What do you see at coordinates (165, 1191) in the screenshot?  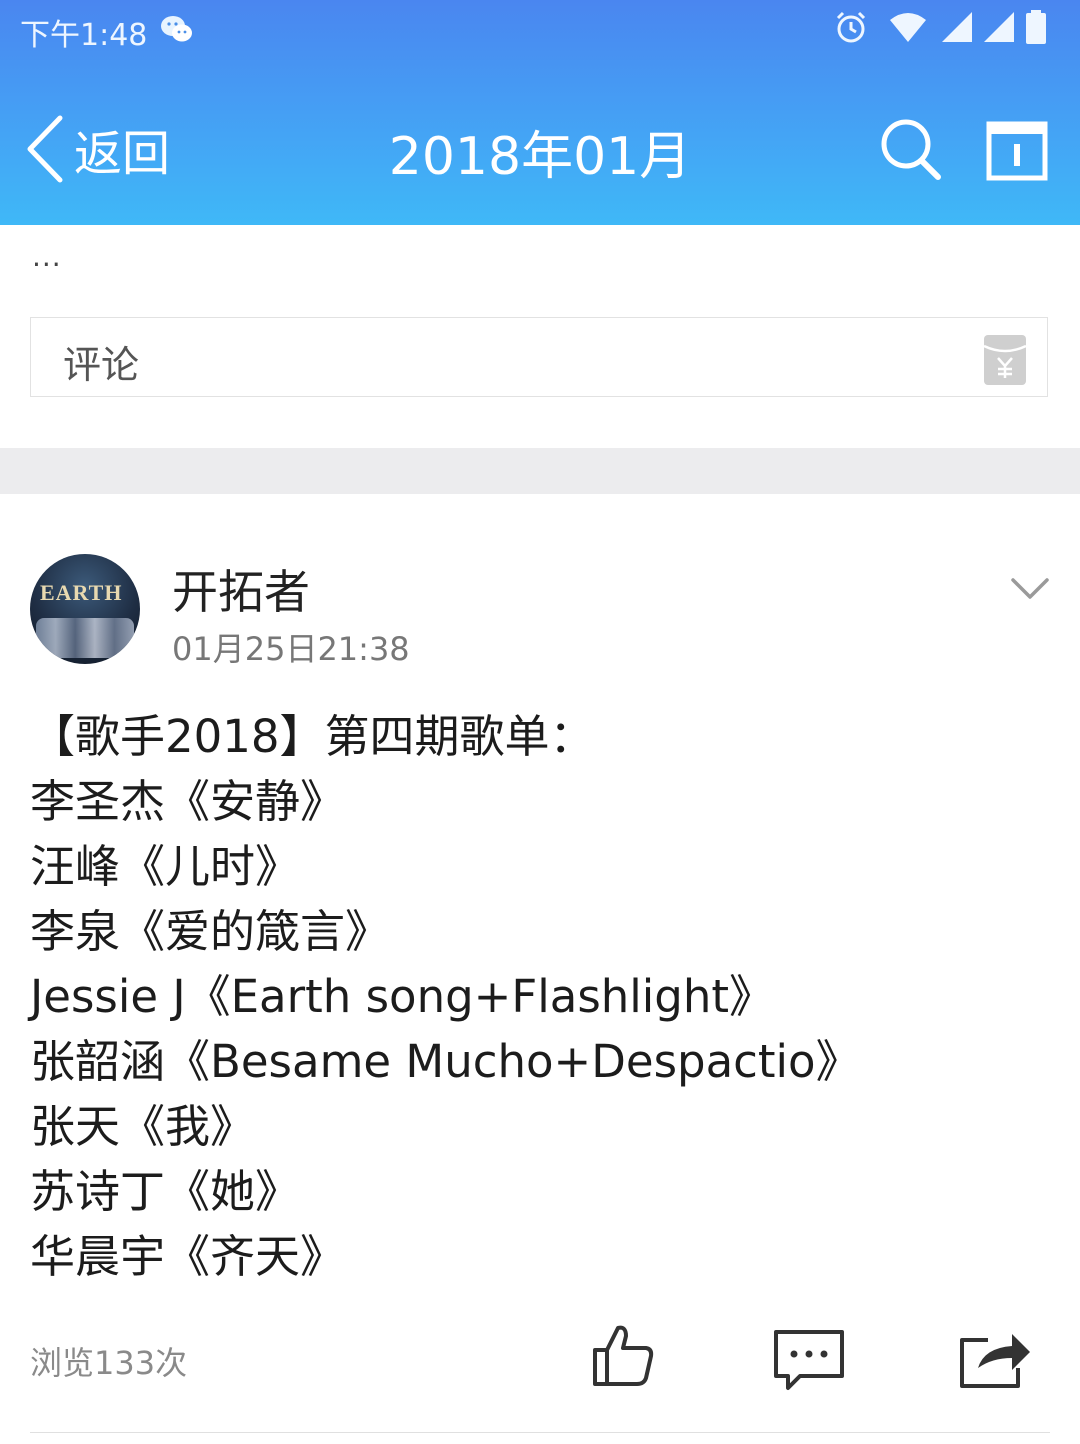 I see `post-line: 苏诗丁《她》` at bounding box center [165, 1191].